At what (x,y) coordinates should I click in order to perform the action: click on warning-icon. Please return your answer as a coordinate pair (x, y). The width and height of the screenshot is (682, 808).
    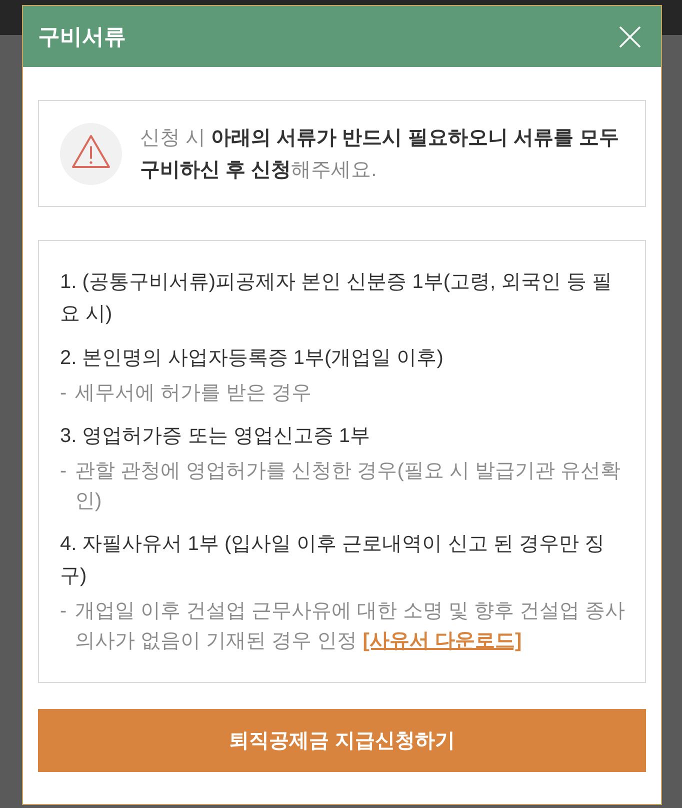
    Looking at the image, I should click on (91, 153).